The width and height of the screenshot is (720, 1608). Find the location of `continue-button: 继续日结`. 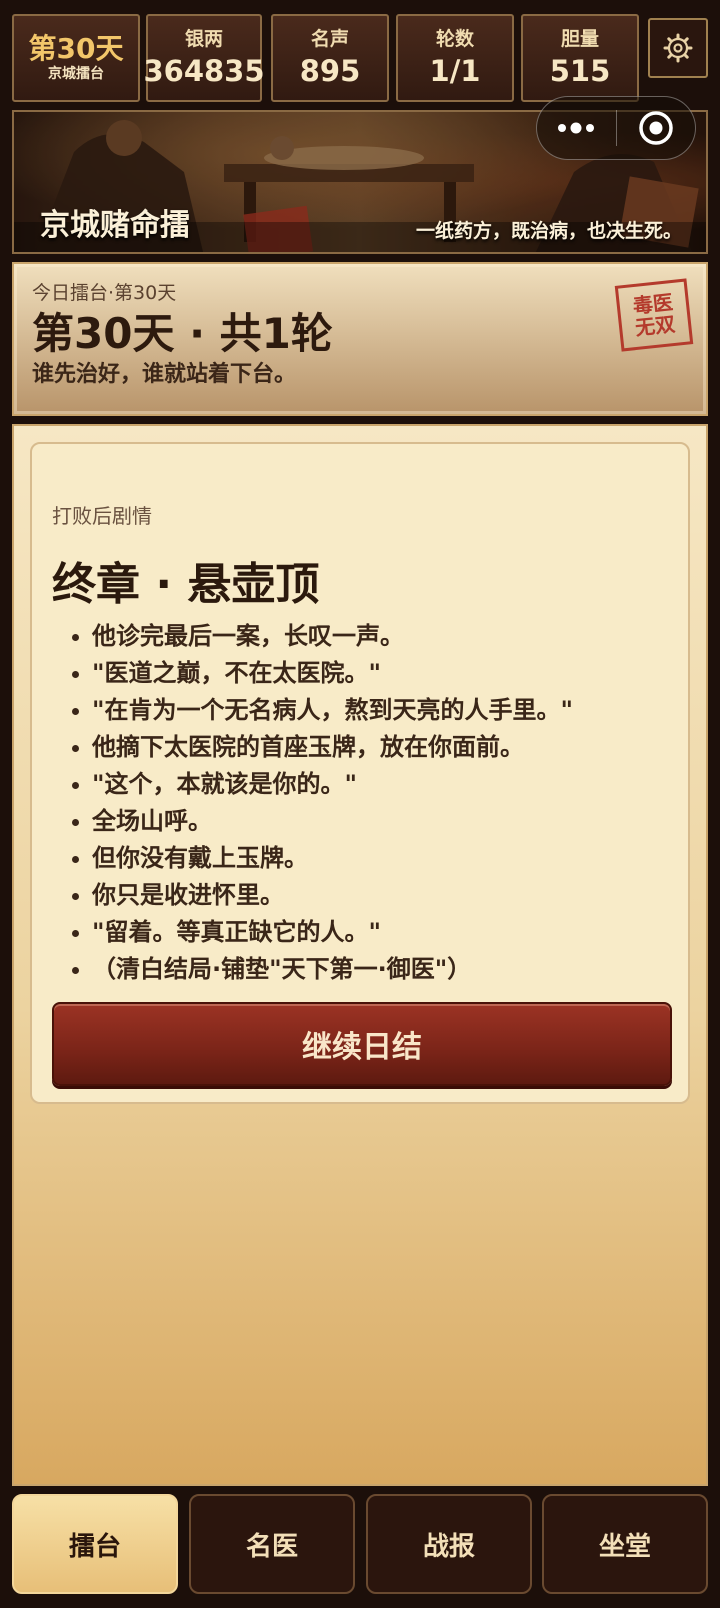

continue-button: 继续日结 is located at coordinates (362, 1044).